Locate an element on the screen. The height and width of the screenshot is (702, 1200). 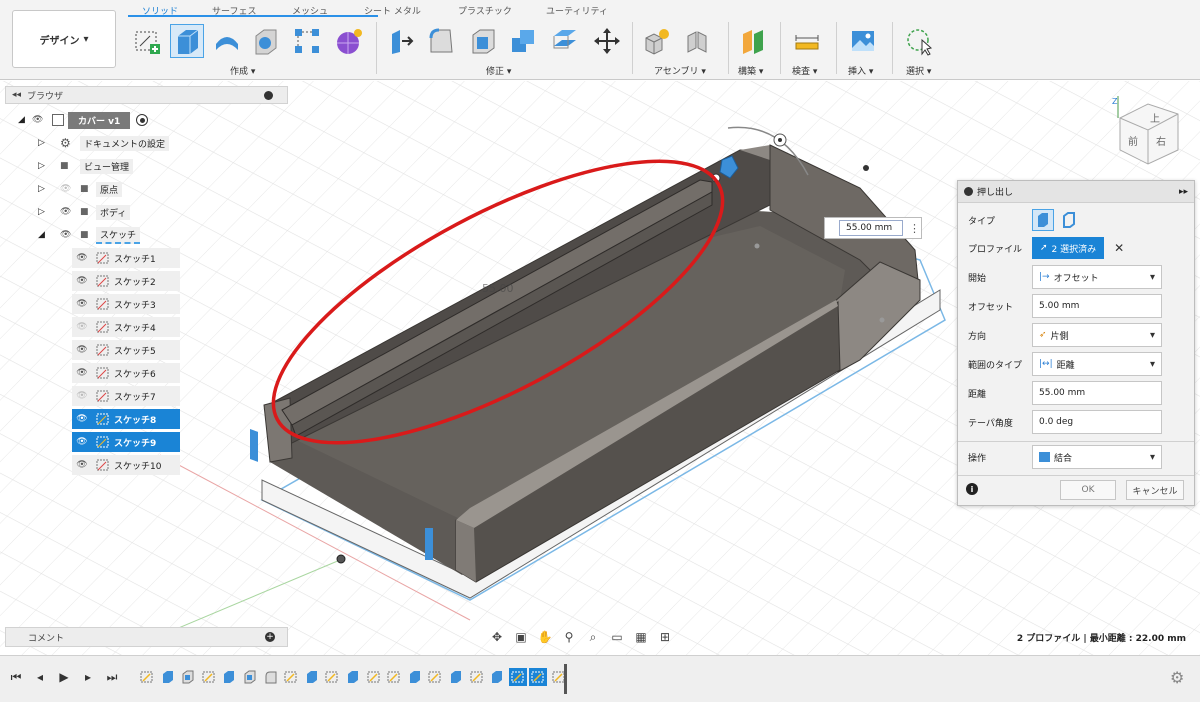
step-back-icon: ◂ is located at coordinates (40, 677).